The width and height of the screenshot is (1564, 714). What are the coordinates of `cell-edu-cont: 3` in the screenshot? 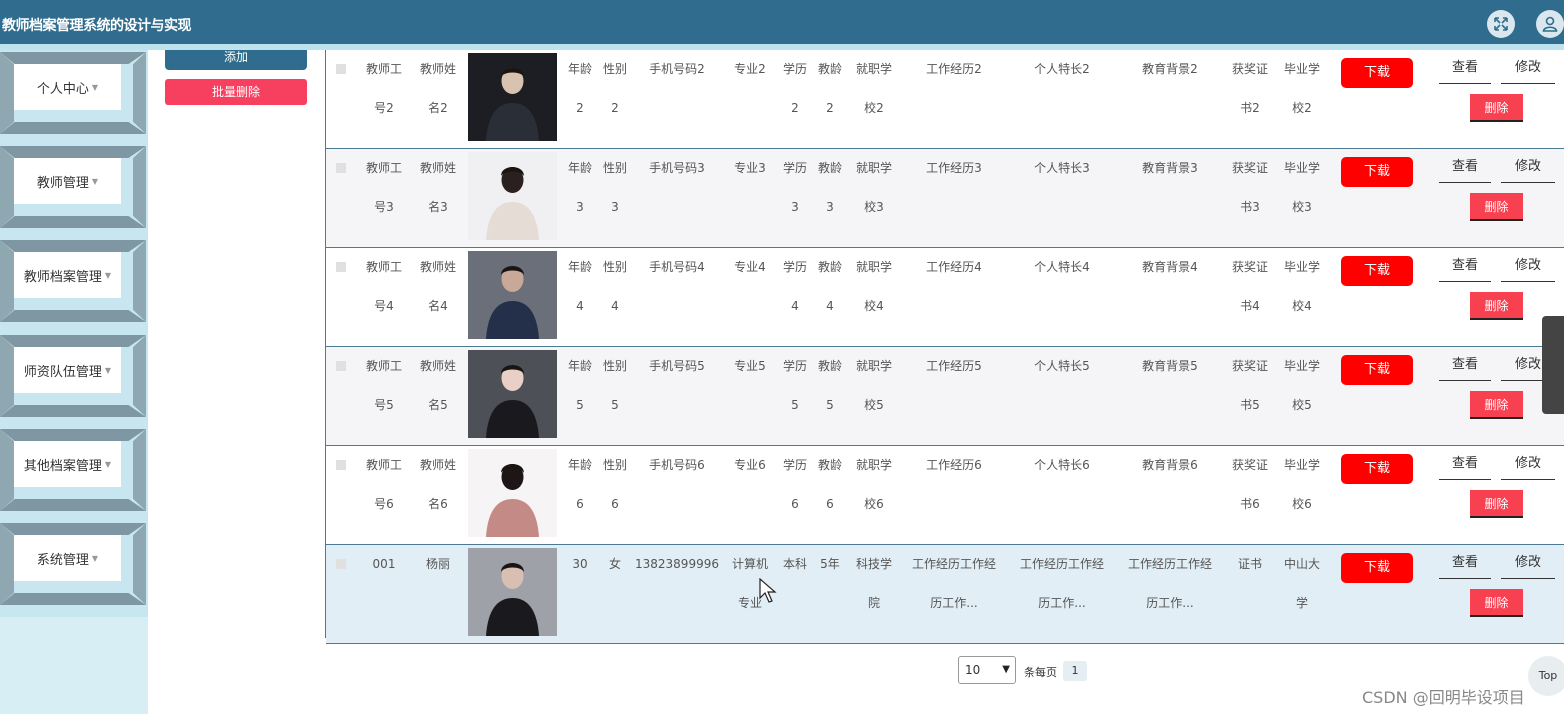 It's located at (795, 207).